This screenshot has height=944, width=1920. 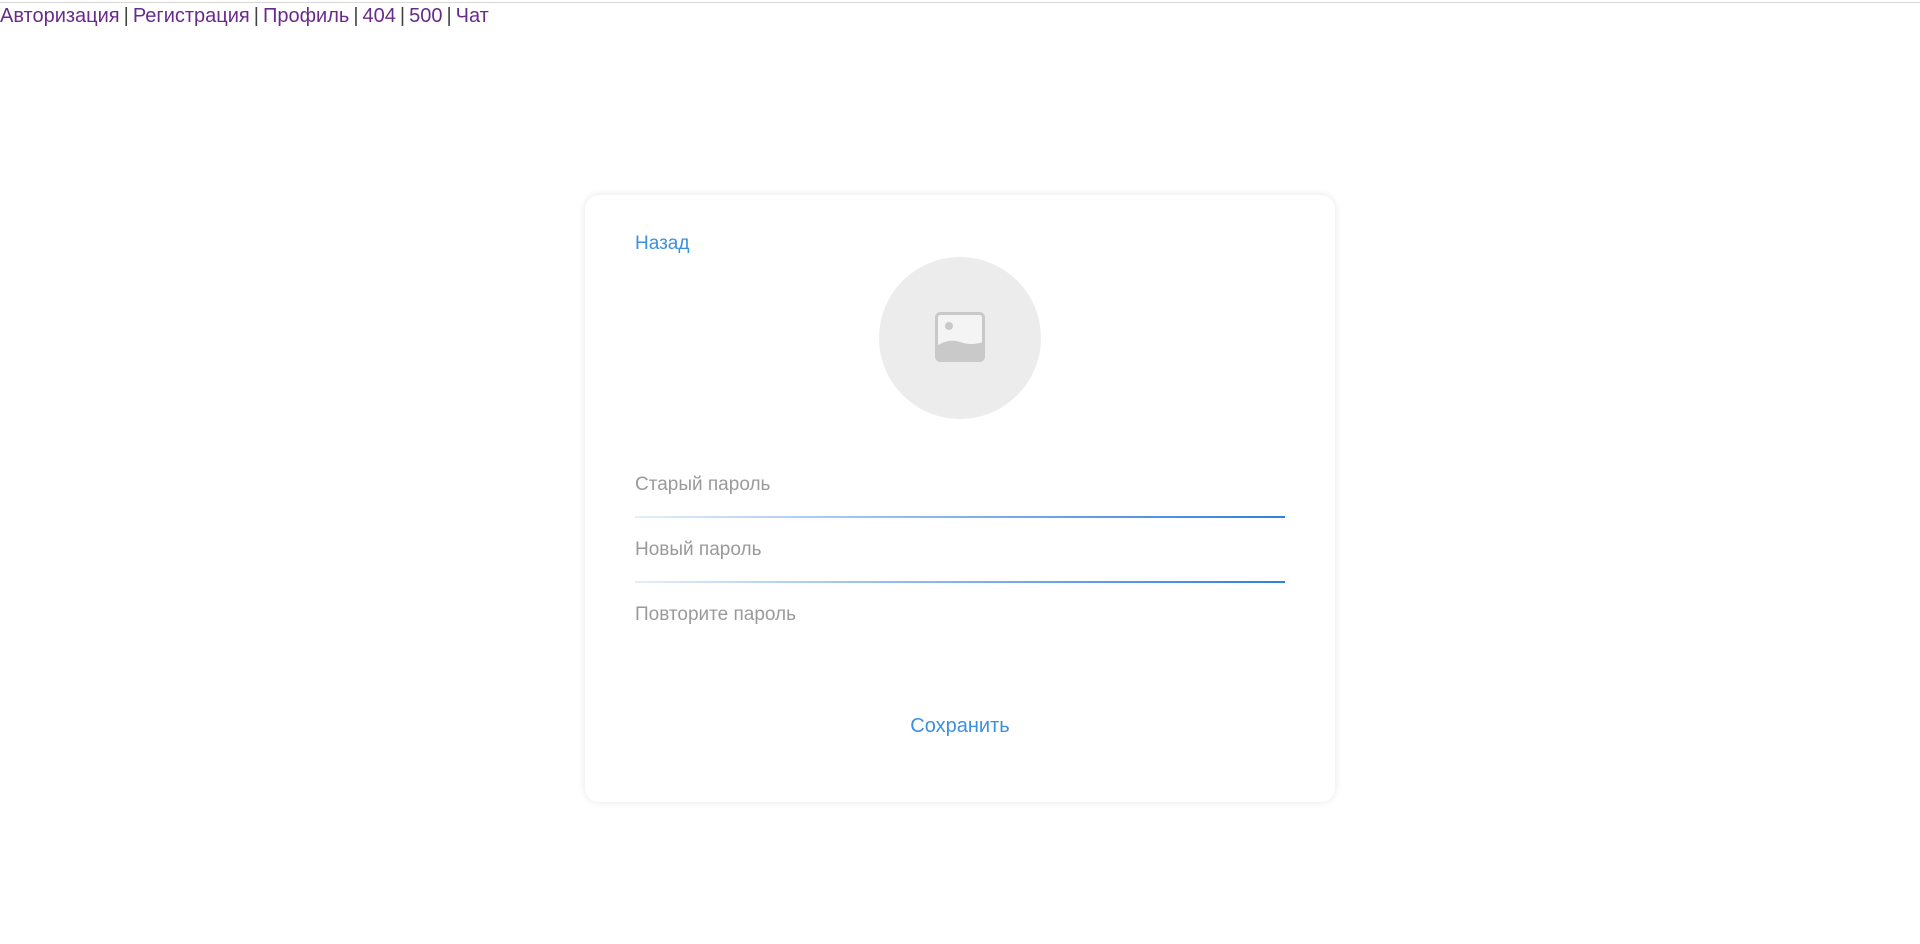 What do you see at coordinates (472, 16) in the screenshot?
I see `nav-link-chat: Чат` at bounding box center [472, 16].